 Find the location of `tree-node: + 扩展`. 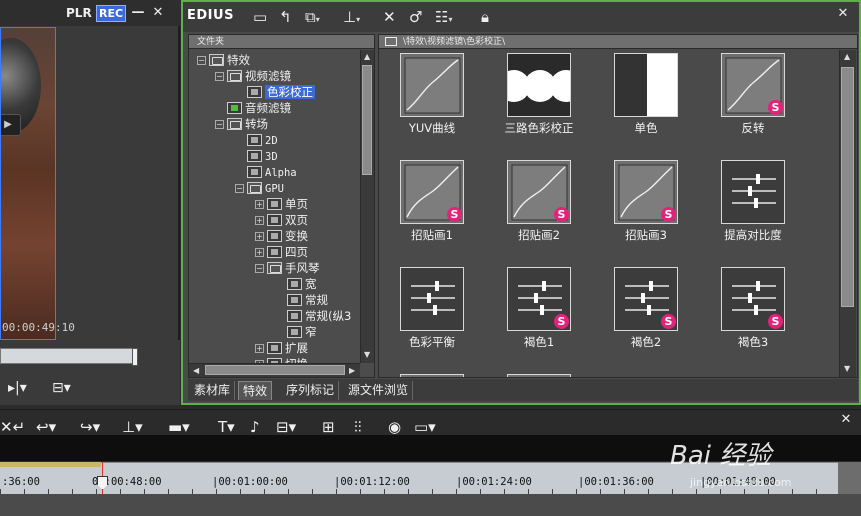

tree-node: + 扩展 is located at coordinates (281, 348).